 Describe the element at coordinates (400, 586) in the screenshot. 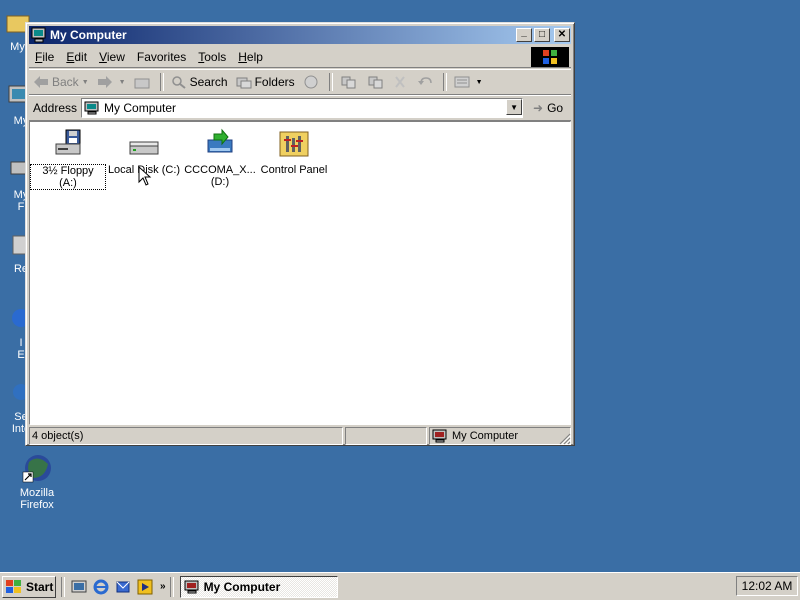

I see `taskbar: Start » My Computer 12:02 AM` at that location.